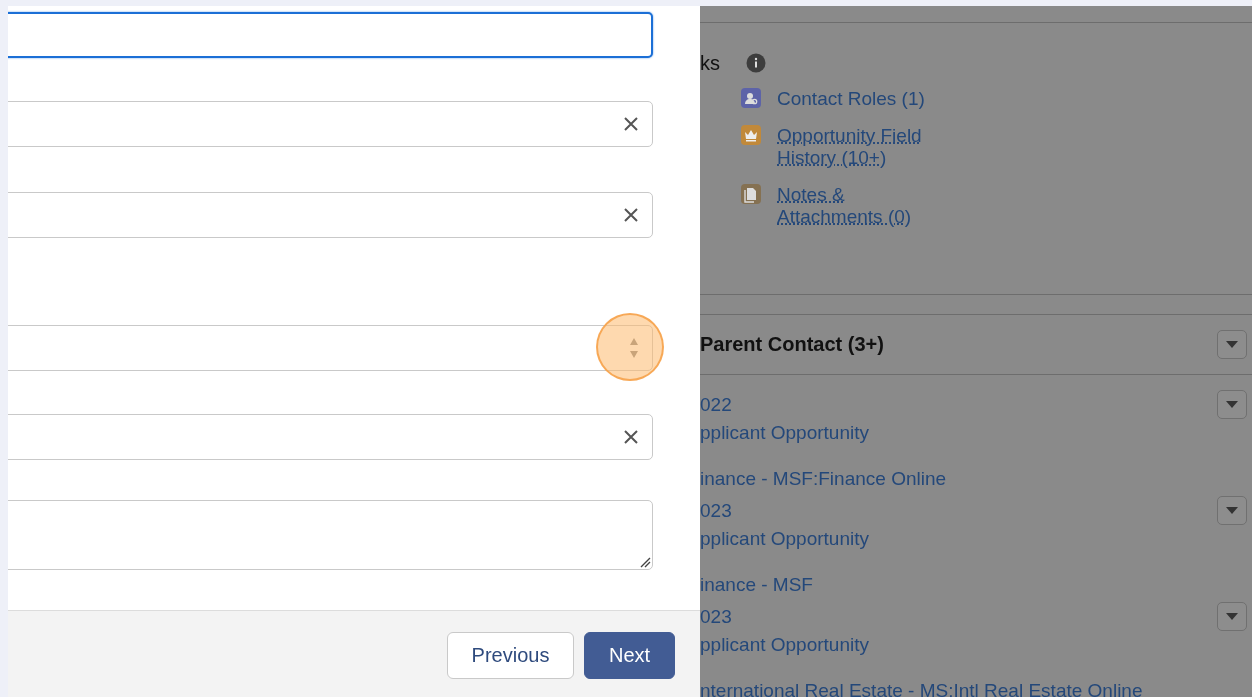 This screenshot has height=697, width=1252. What do you see at coordinates (751, 194) in the screenshot?
I see `document-icon` at bounding box center [751, 194].